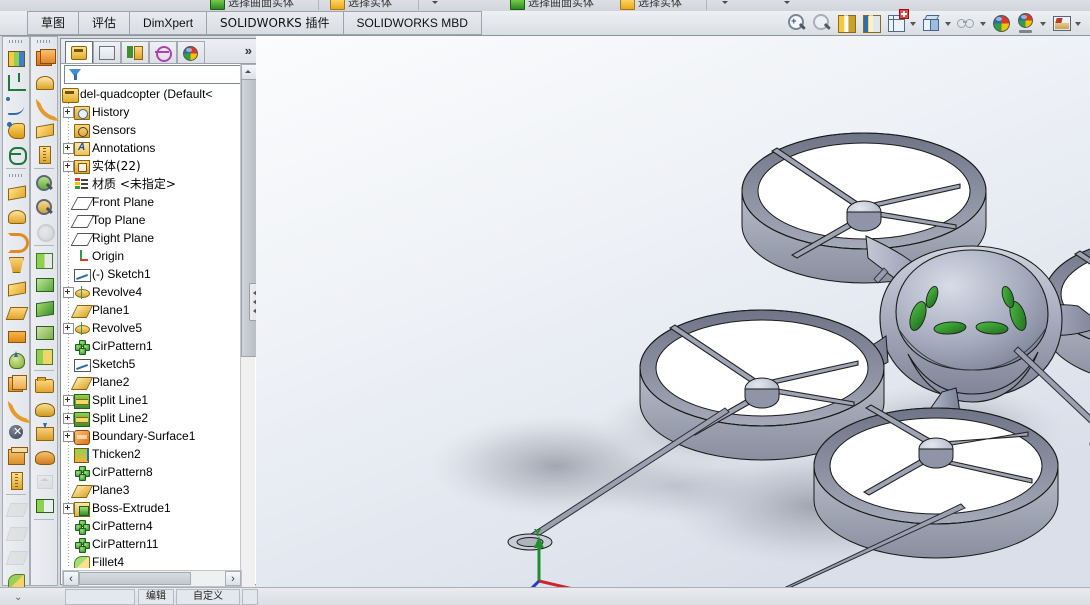  I want to click on tree-item: Fillet4, so click(151, 560).